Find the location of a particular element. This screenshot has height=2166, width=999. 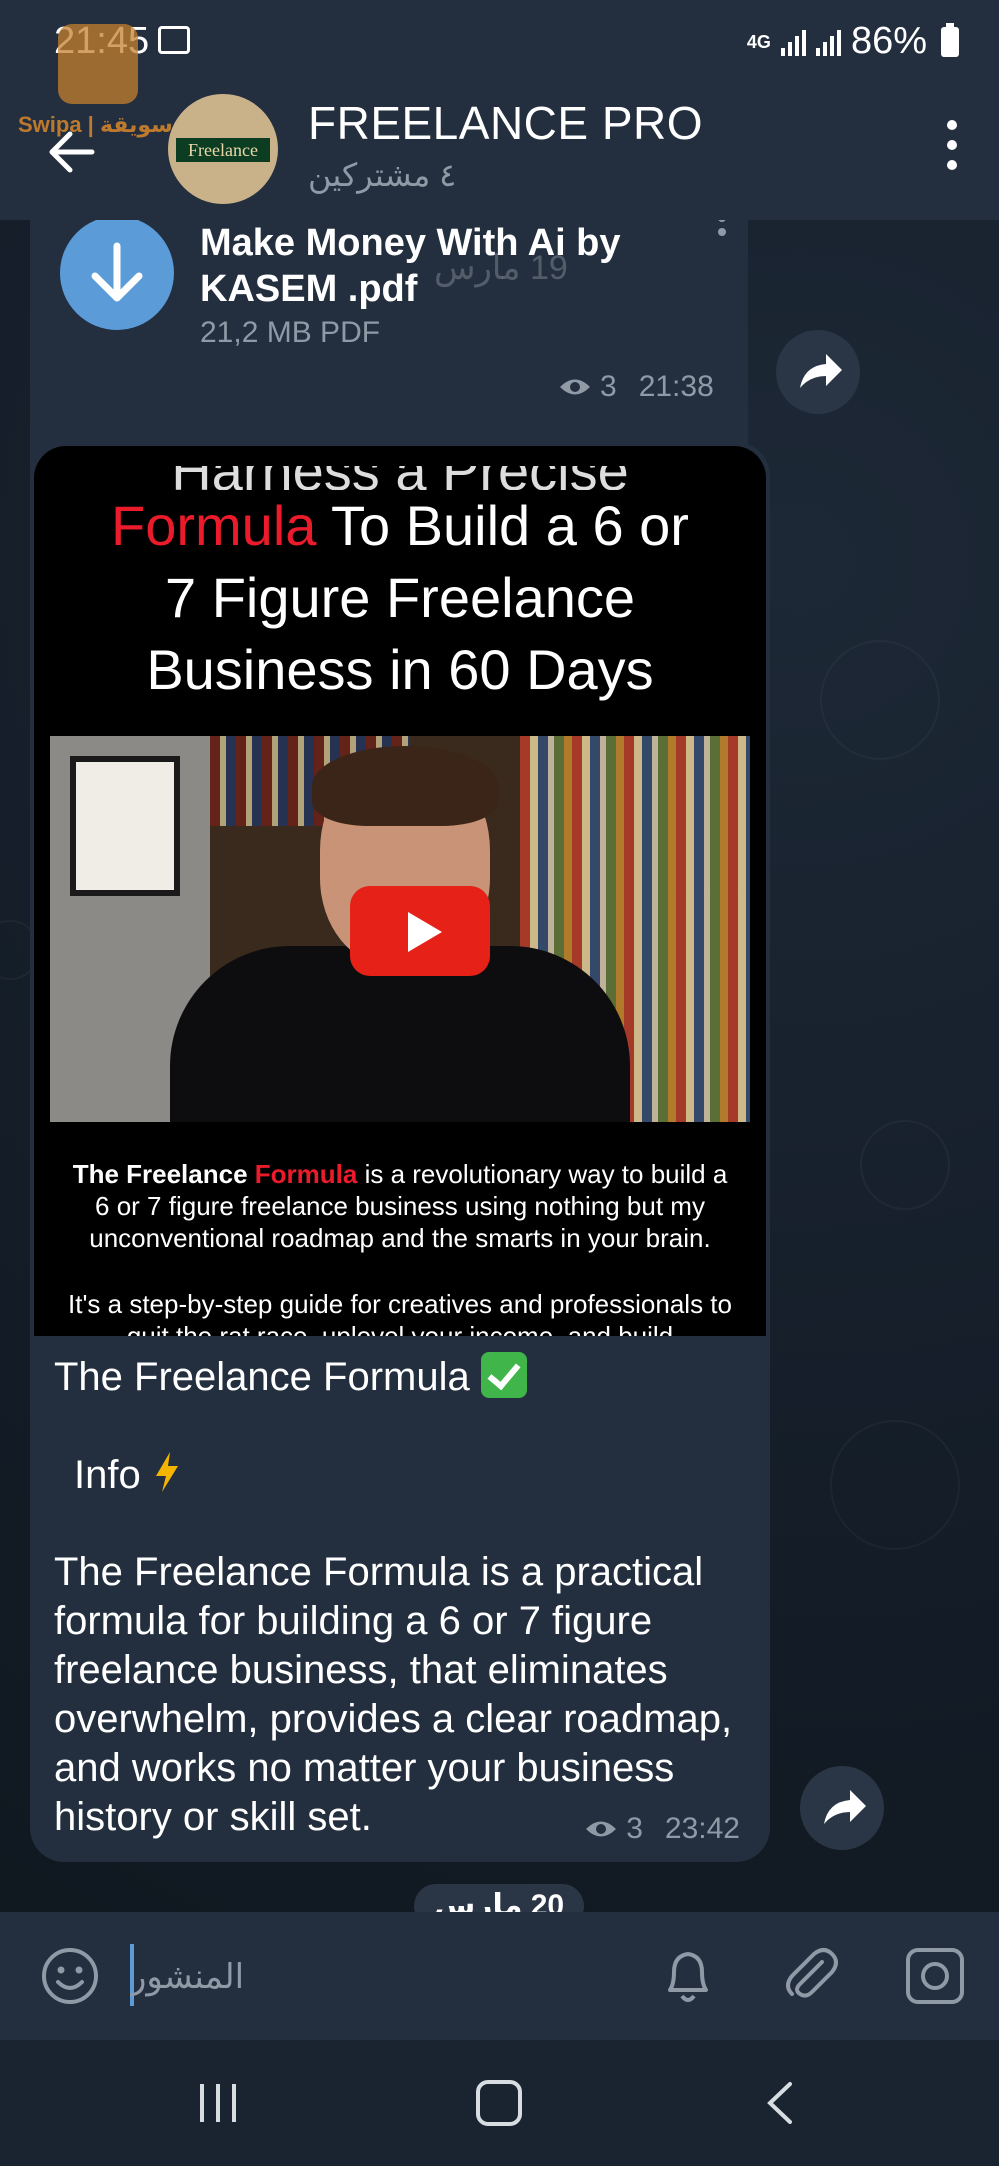

message-meta: 3 21:38 is located at coordinates (636, 387).